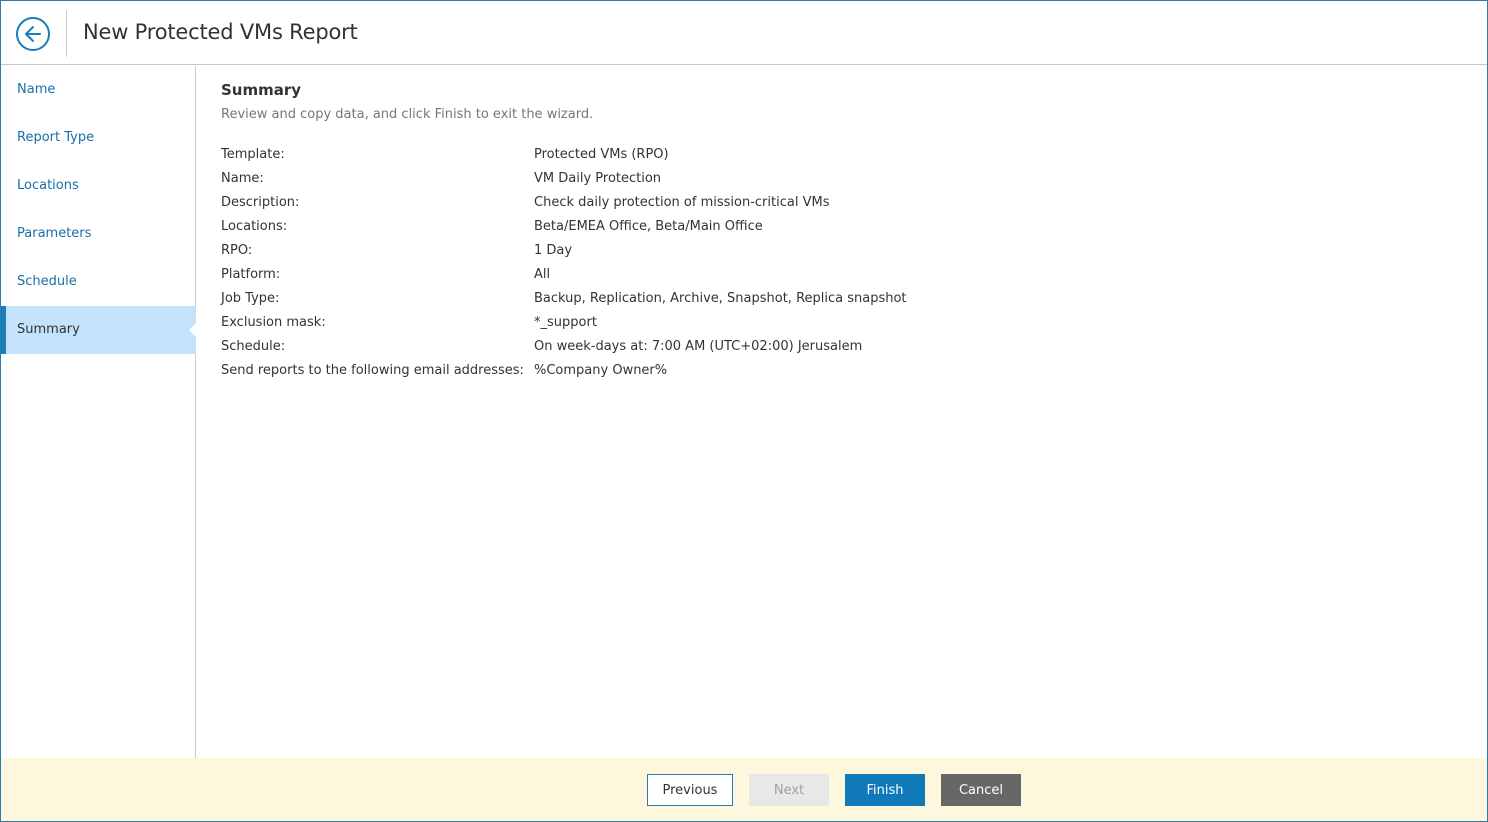 The height and width of the screenshot is (822, 1488). Describe the element at coordinates (254, 226) in the screenshot. I see `summary-key: Locations:` at that location.